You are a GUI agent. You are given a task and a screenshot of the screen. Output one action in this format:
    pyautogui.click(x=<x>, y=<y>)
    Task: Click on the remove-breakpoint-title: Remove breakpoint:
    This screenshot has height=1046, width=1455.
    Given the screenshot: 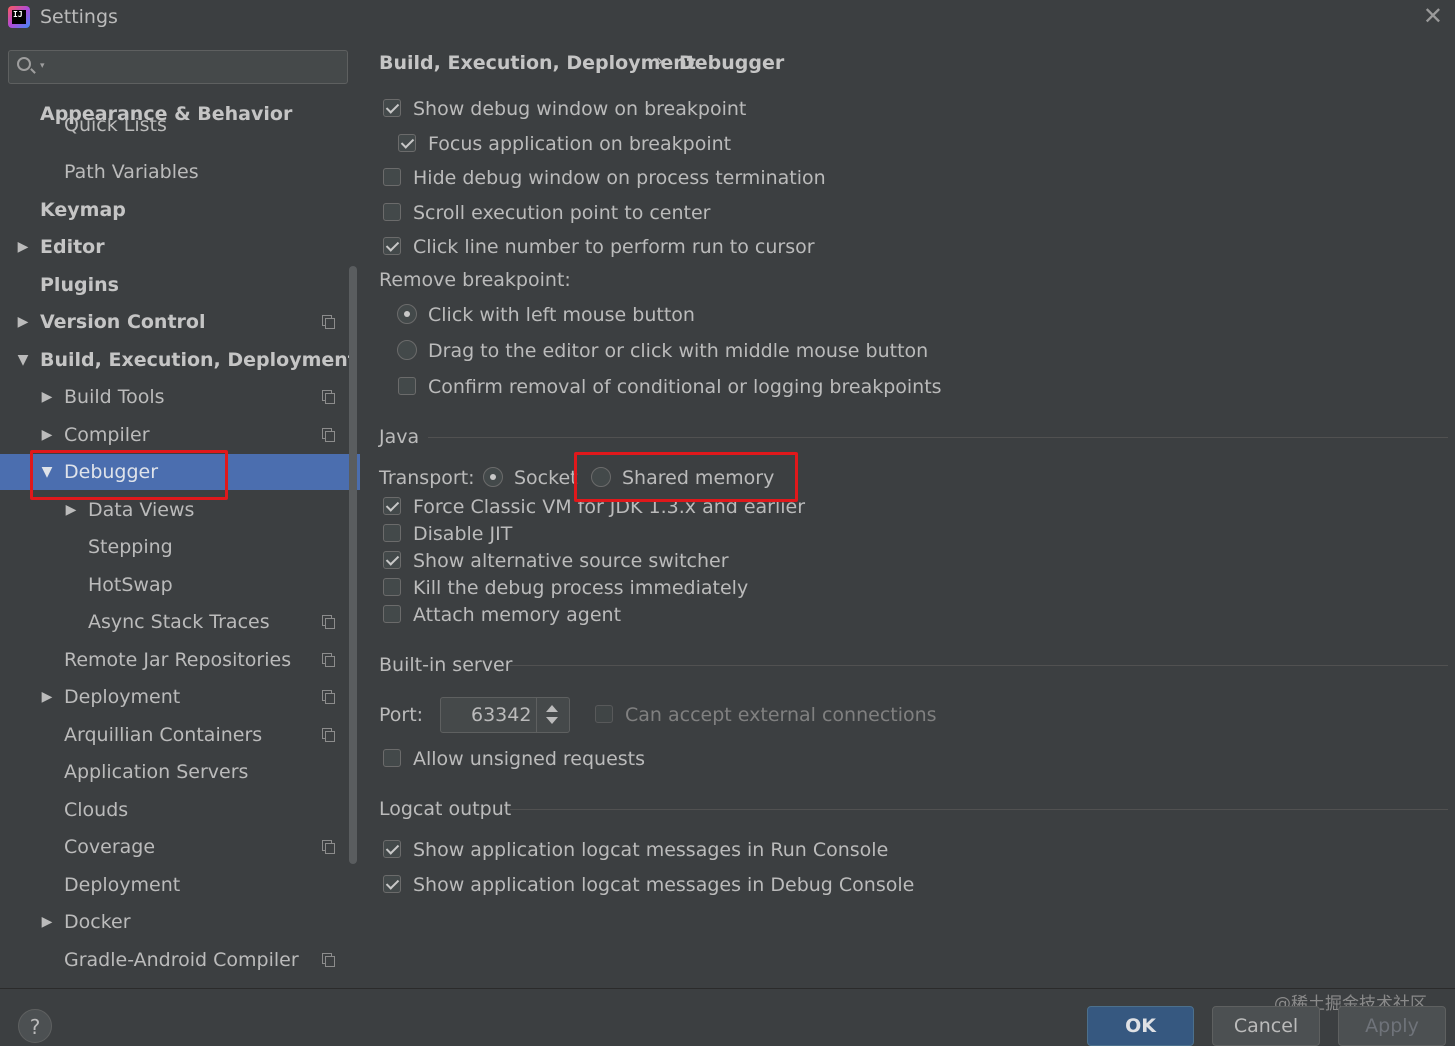 What is the action you would take?
    pyautogui.click(x=475, y=280)
    